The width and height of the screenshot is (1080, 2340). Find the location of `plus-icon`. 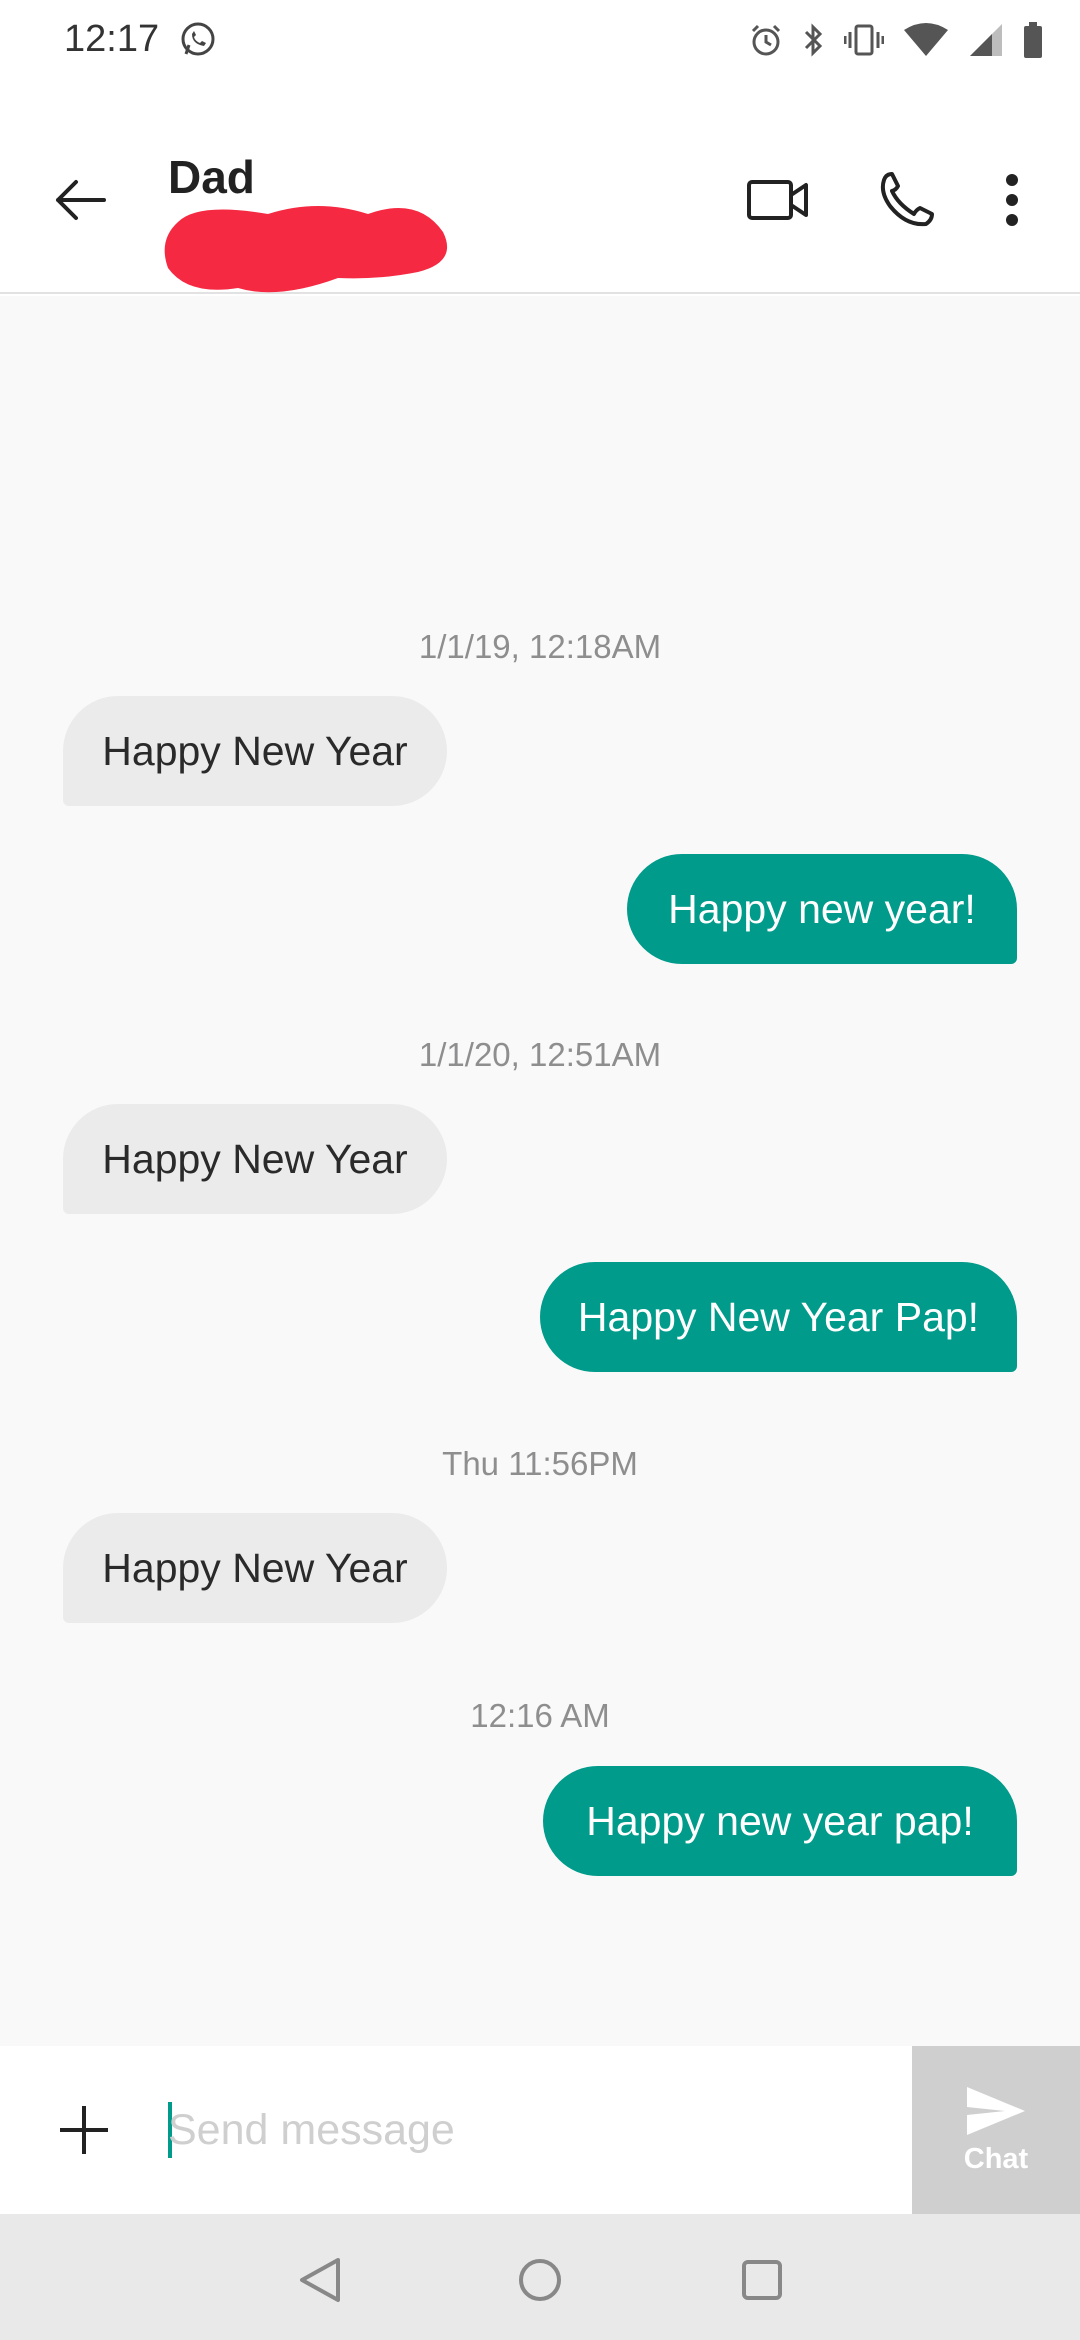

plus-icon is located at coordinates (84, 2130).